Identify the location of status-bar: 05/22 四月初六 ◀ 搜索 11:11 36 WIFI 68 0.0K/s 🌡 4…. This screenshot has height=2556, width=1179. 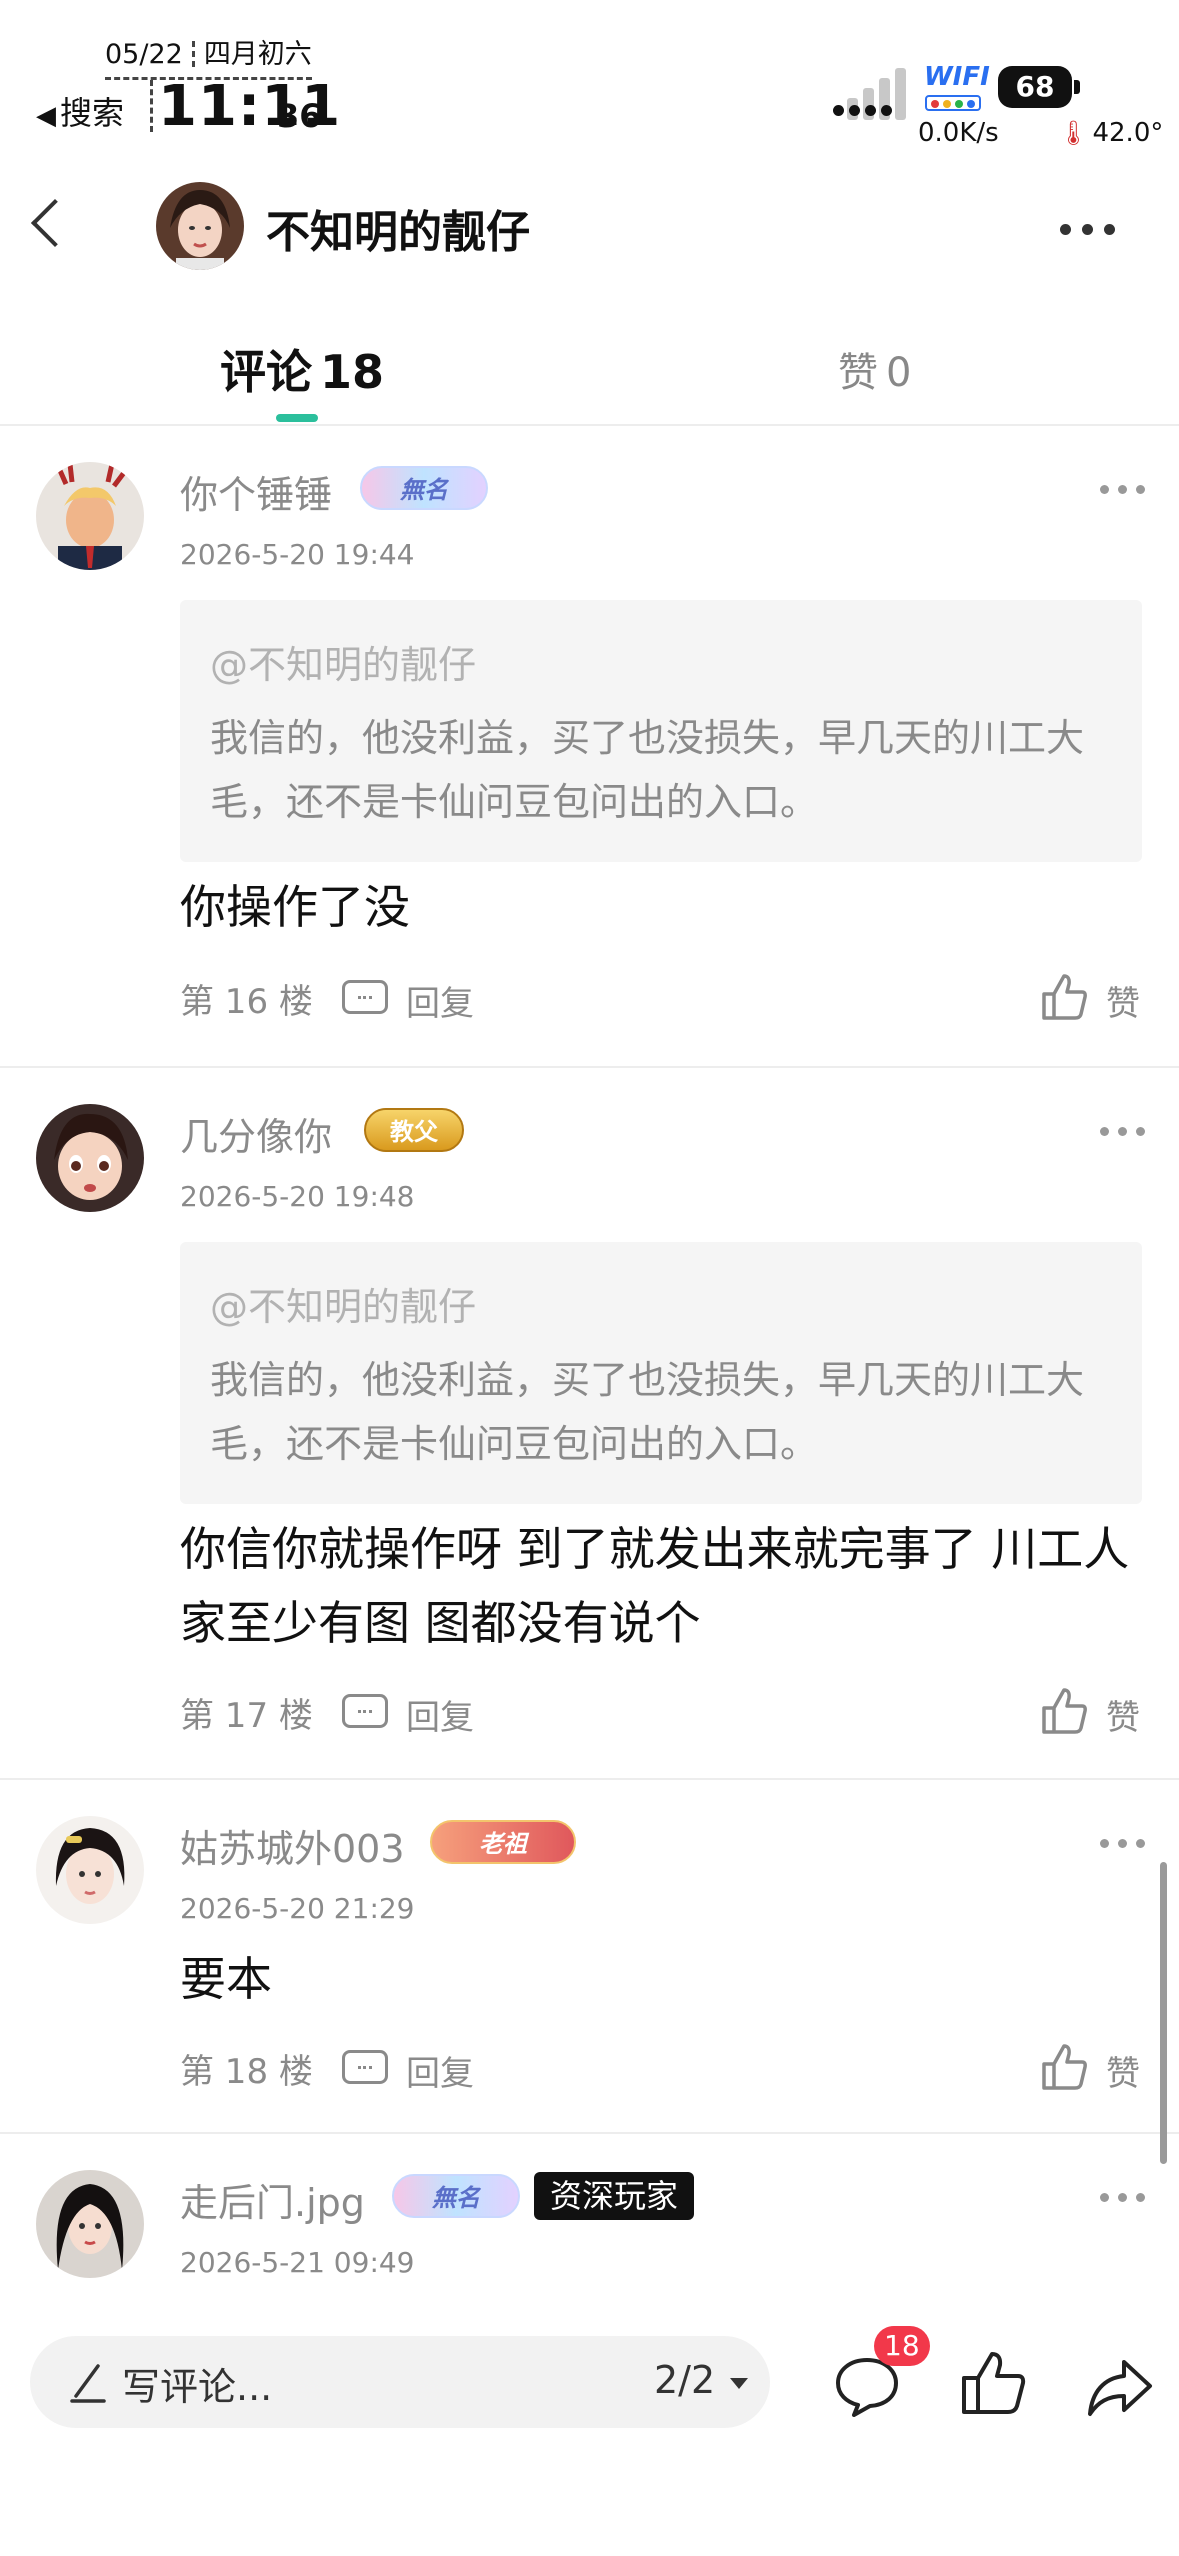
(589, 80).